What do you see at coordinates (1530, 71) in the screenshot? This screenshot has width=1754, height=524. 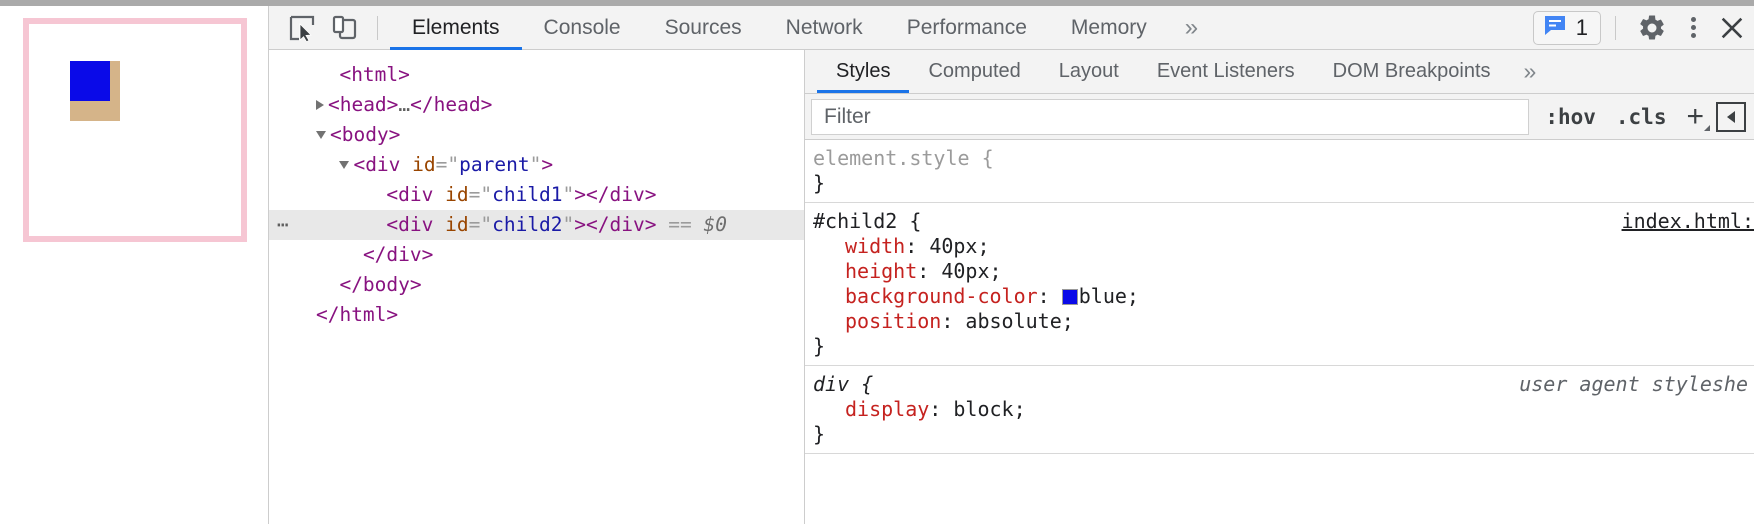 I see `more-styles-tabs-chevron-icon: »` at bounding box center [1530, 71].